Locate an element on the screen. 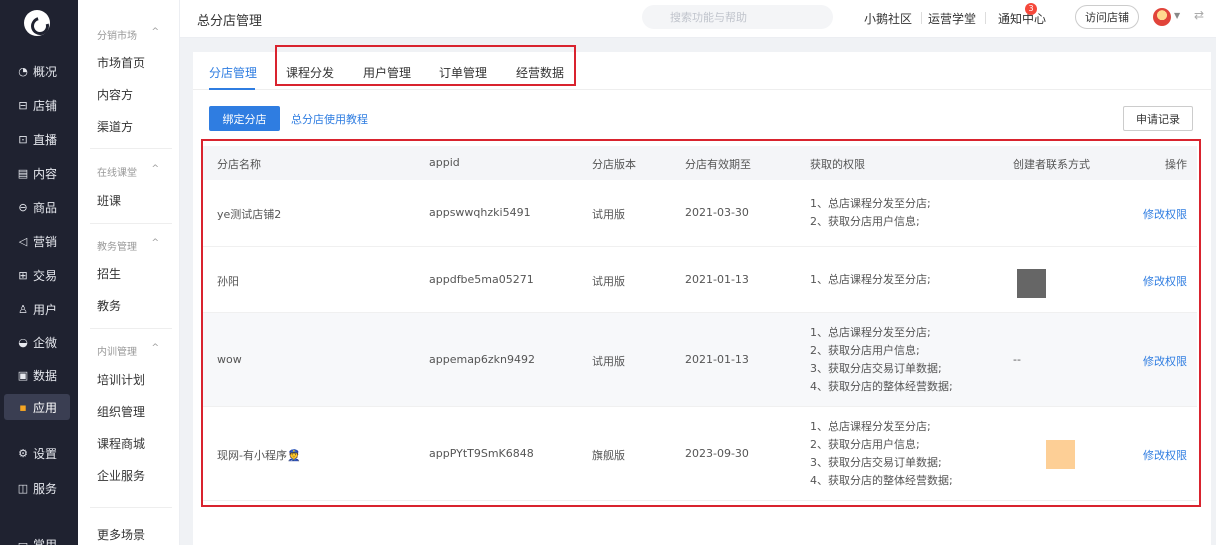 The image size is (1216, 545). submenu-item: 市场首页 is located at coordinates (121, 62).